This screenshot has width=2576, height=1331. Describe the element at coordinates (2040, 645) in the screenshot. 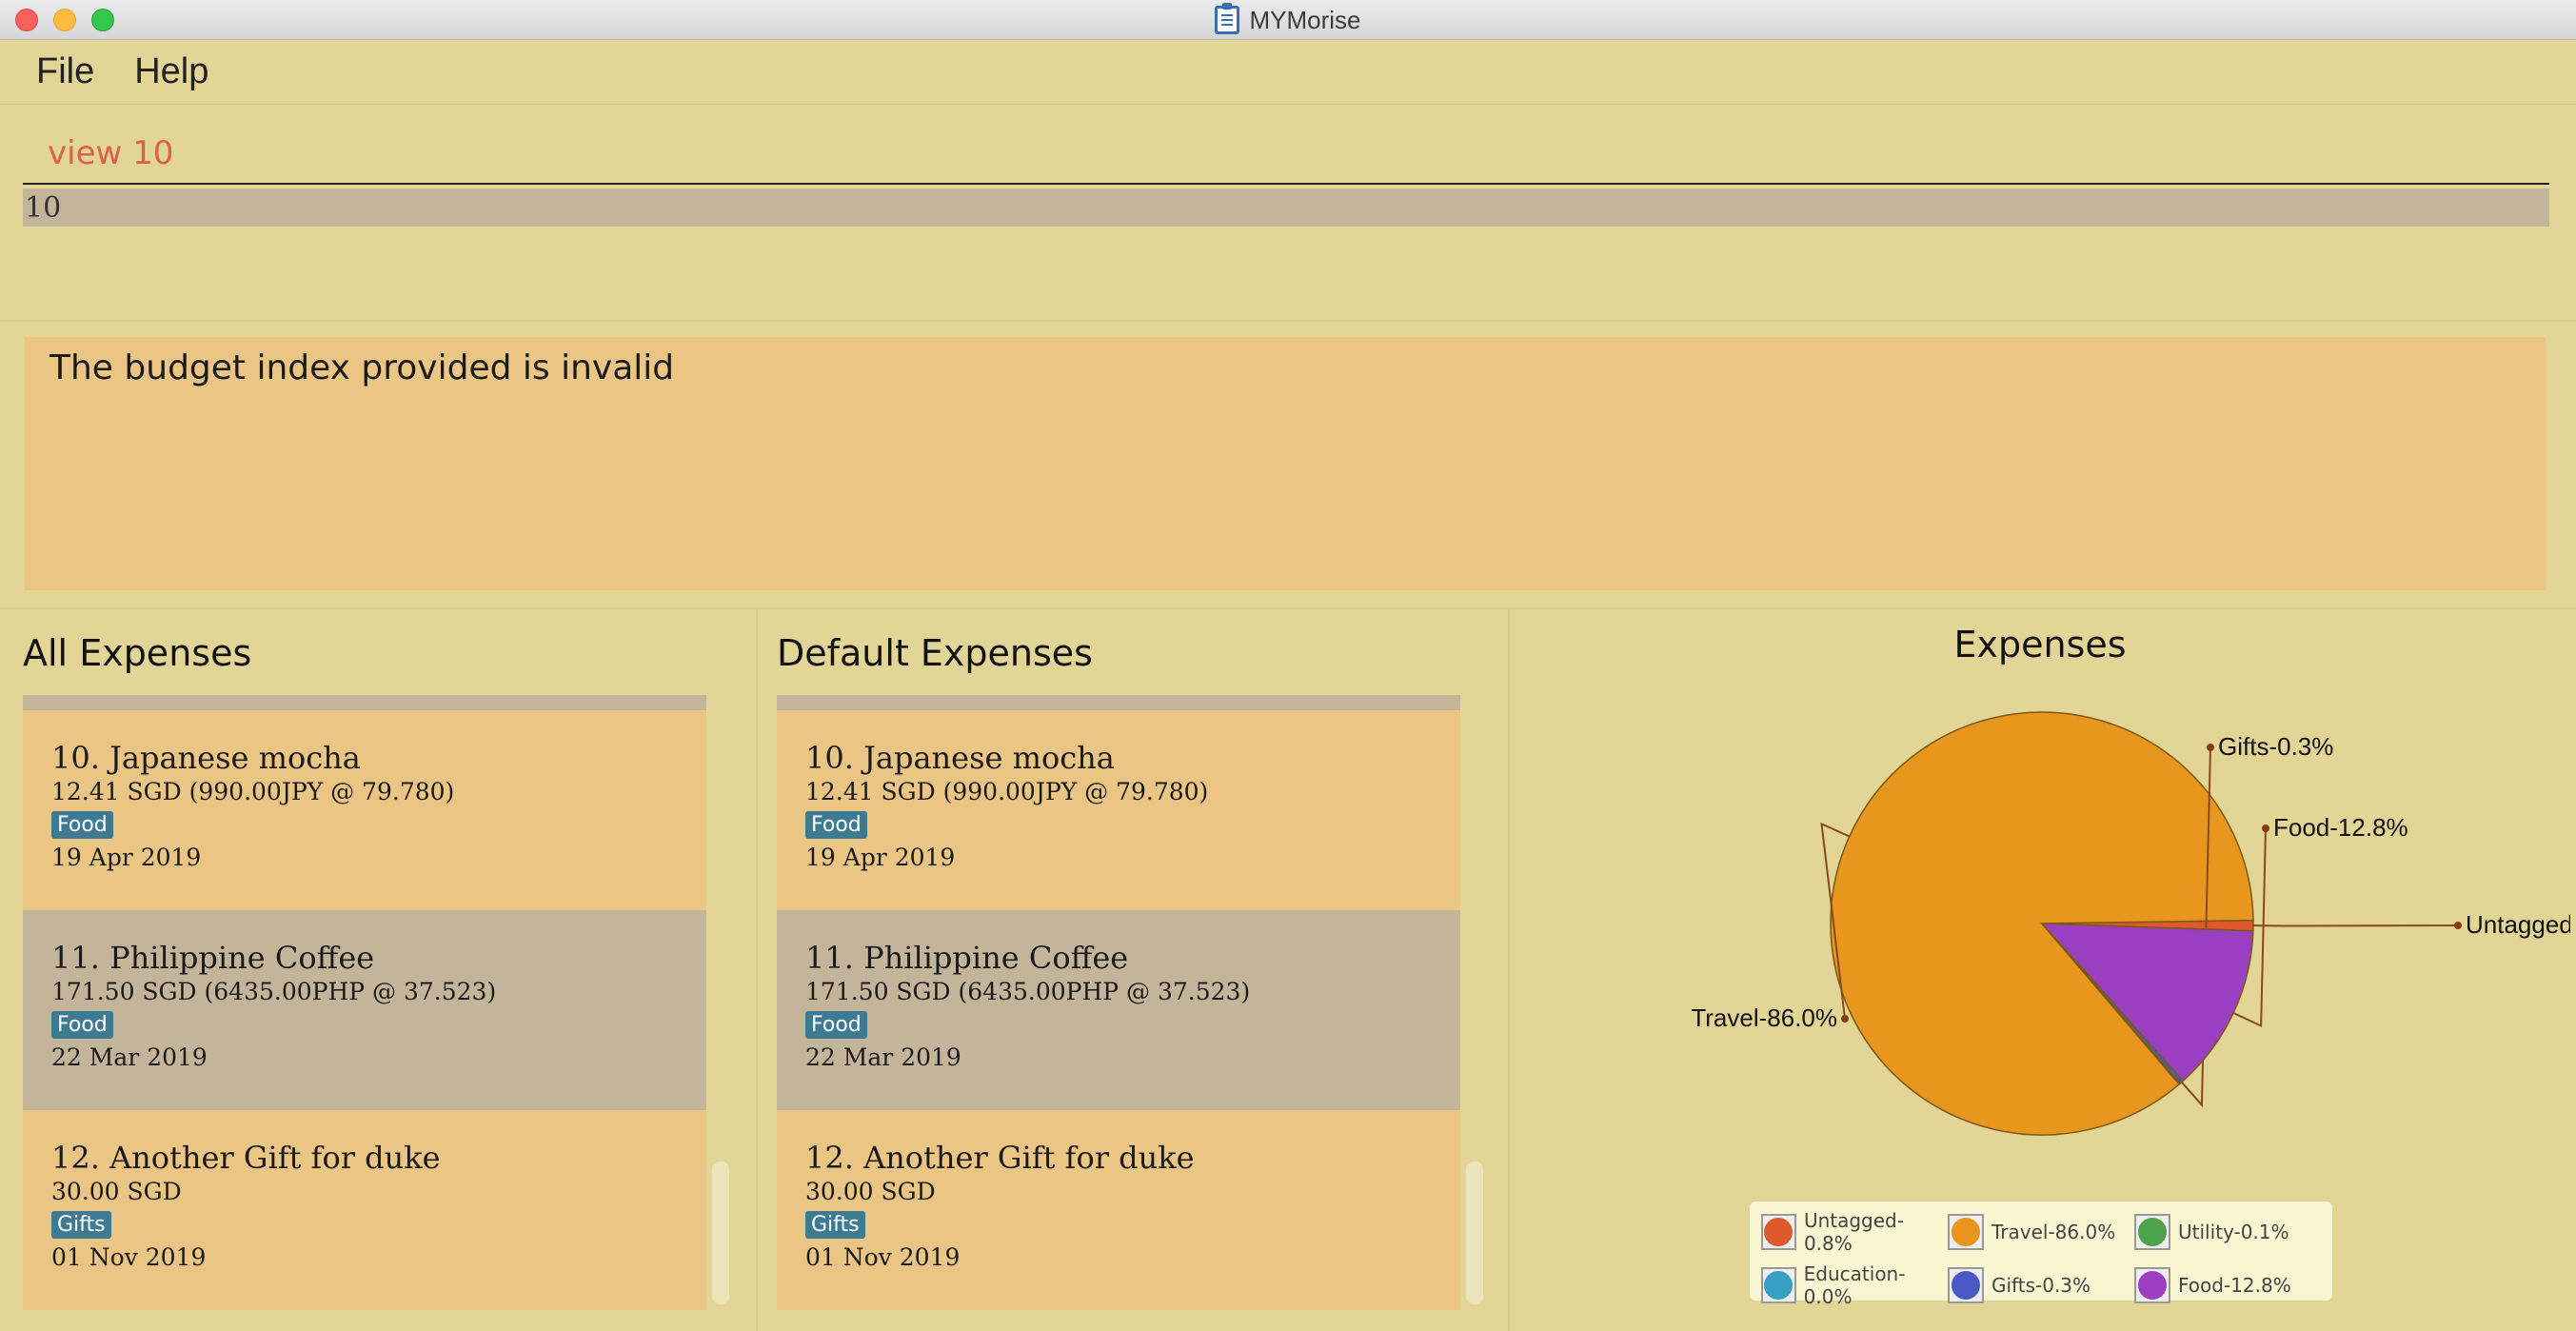

I see `chart-title: Expenses` at that location.